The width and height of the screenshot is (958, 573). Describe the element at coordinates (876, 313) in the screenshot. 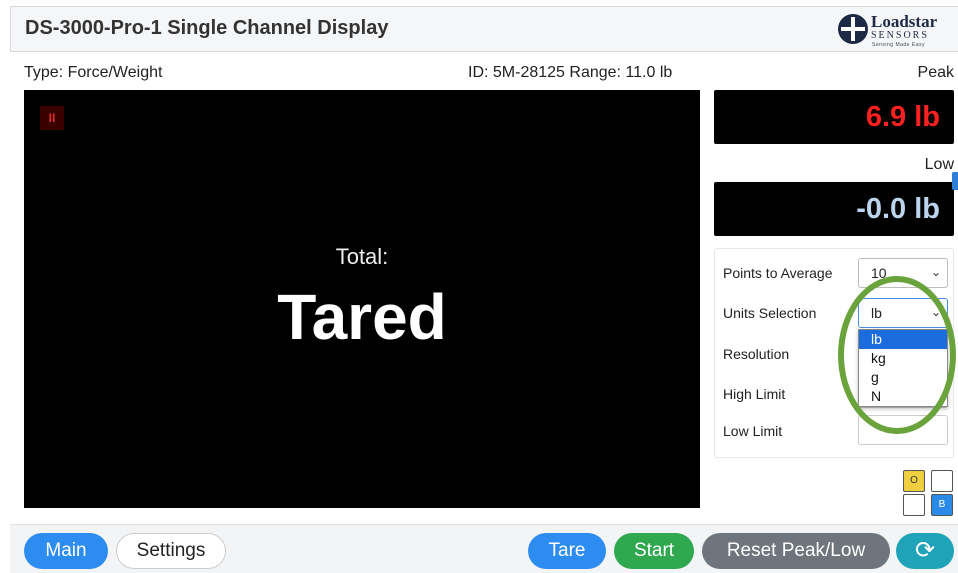

I see `units-selection-value: lb` at that location.